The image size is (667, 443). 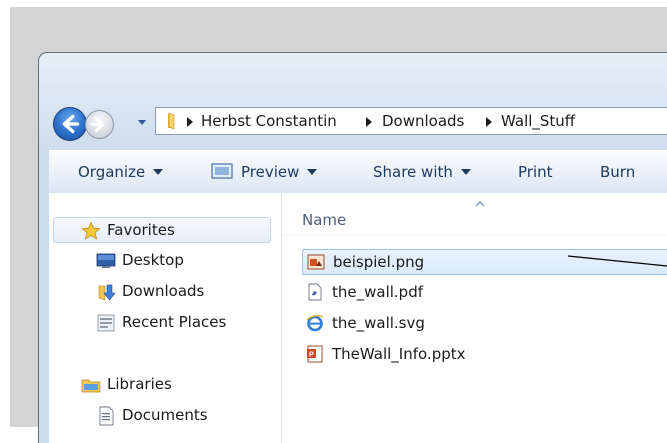 I want to click on sort-ascending-icon, so click(x=480, y=204).